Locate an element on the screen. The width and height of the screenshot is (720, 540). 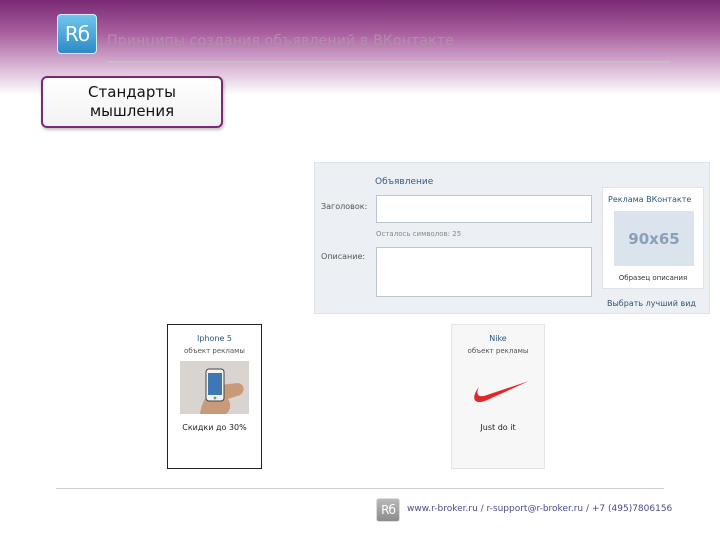
nike-swoosh-logo is located at coordinates (501, 392).